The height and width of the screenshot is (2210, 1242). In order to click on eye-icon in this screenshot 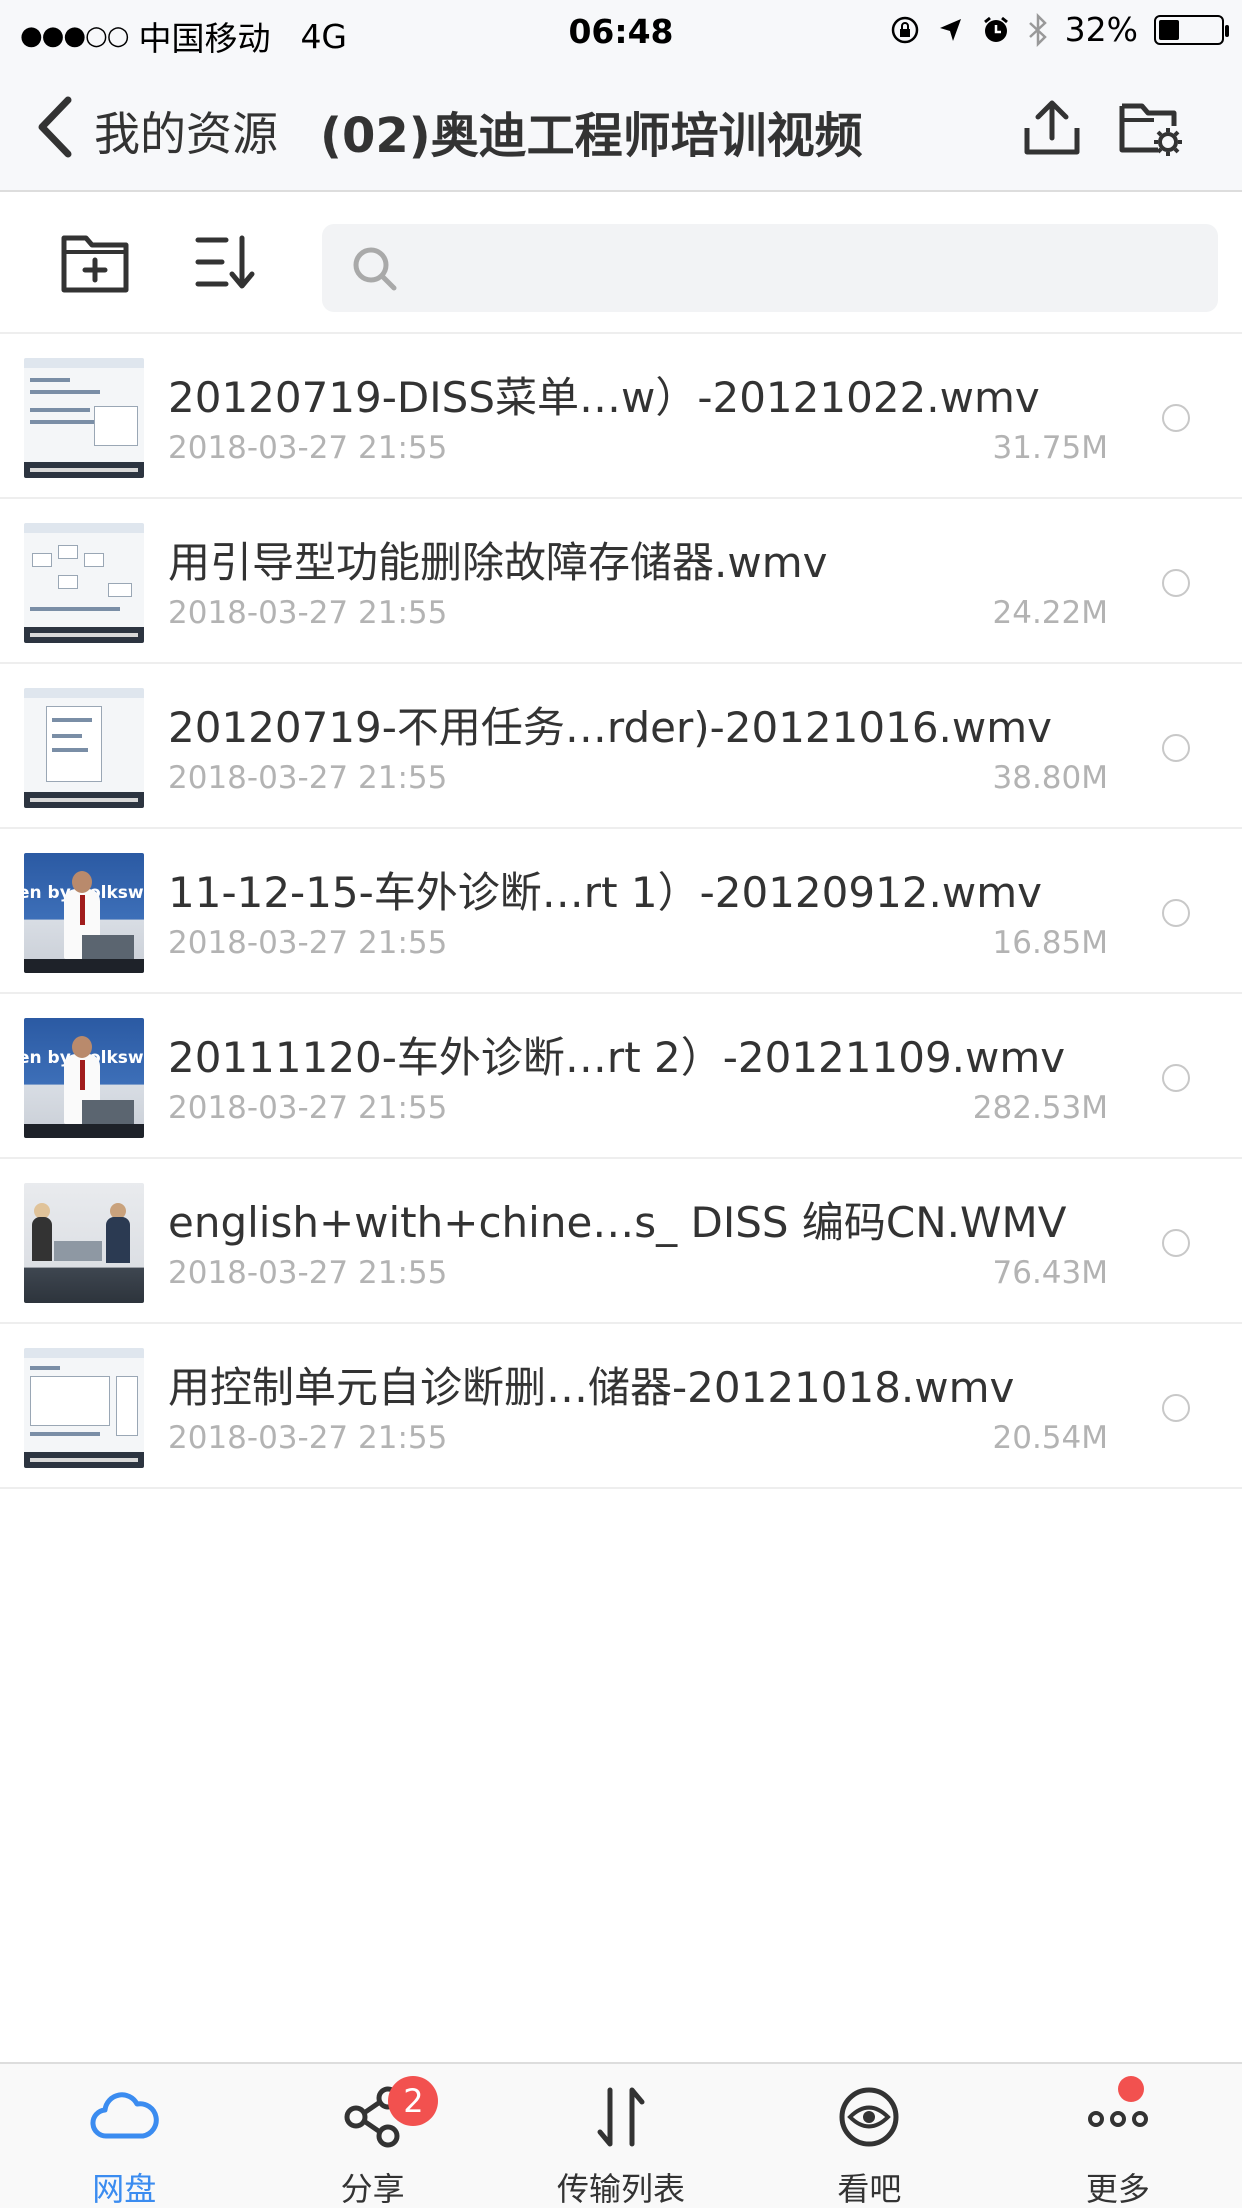, I will do `click(869, 2117)`.